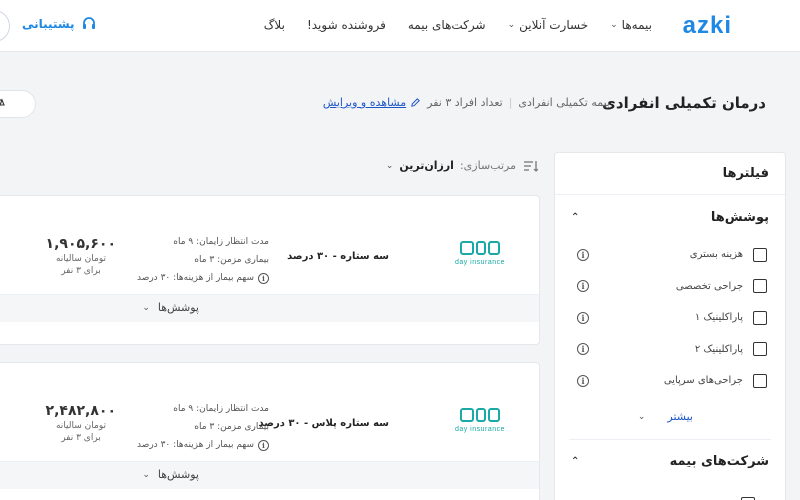 This screenshot has height=500, width=800. I want to click on nav-blog: بلاگ, so click(274, 25).